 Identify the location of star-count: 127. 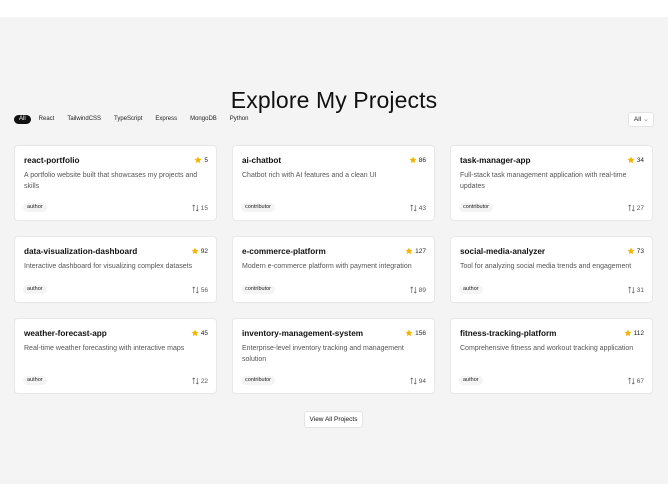
(415, 251).